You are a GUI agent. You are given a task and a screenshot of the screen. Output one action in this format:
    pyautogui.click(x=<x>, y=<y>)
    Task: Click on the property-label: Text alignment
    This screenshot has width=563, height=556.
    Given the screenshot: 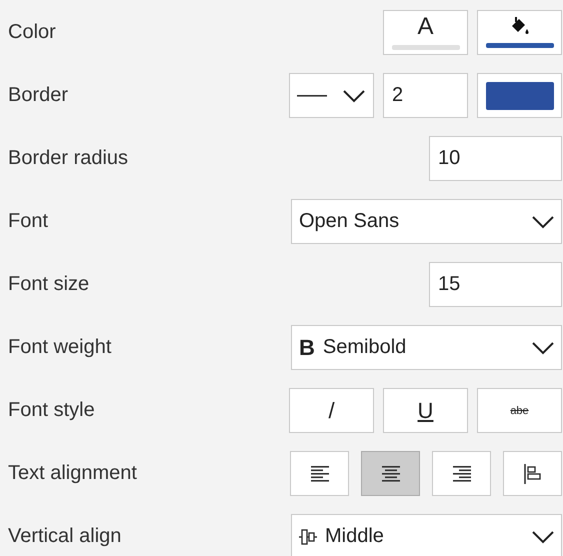 What is the action you would take?
    pyautogui.click(x=72, y=473)
    